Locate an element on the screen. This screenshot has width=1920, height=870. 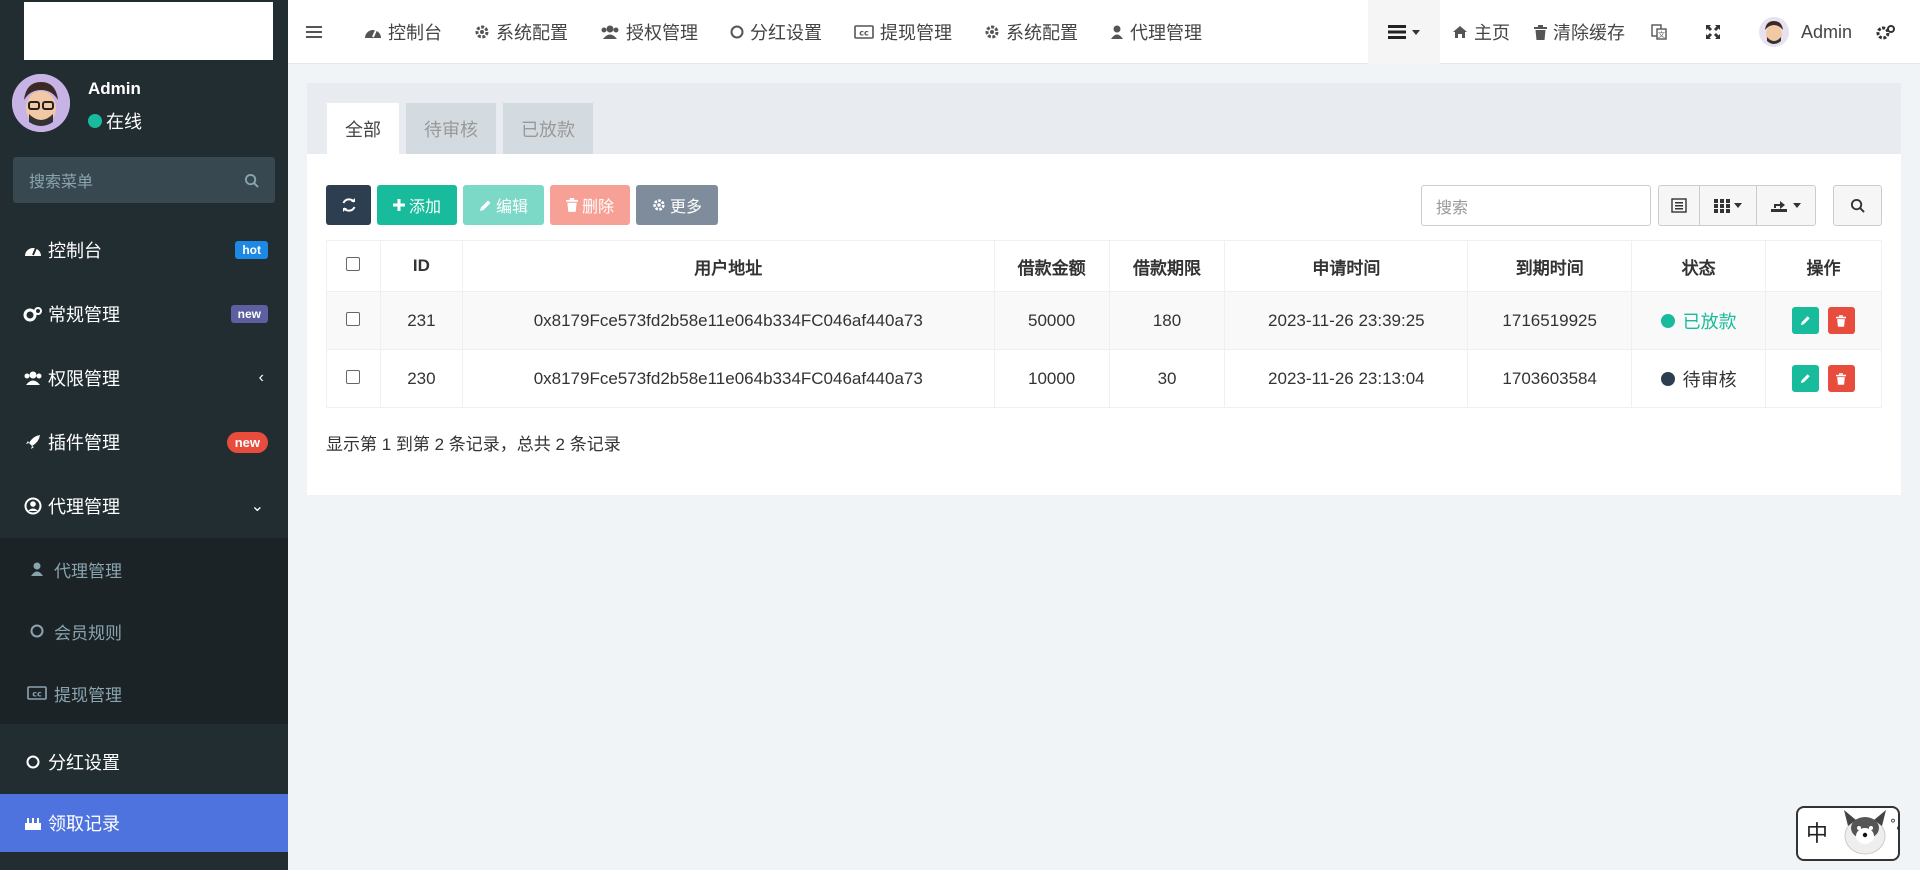
user-icon is located at coordinates (37, 569).